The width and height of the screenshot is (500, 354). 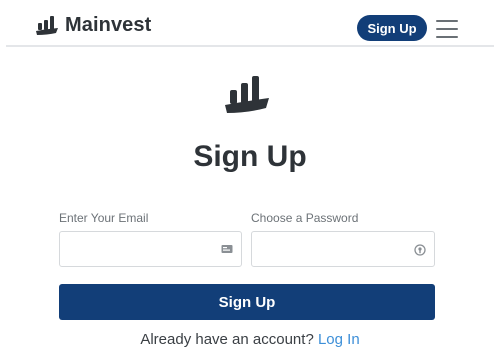 I want to click on login-link: Log In, so click(x=339, y=339).